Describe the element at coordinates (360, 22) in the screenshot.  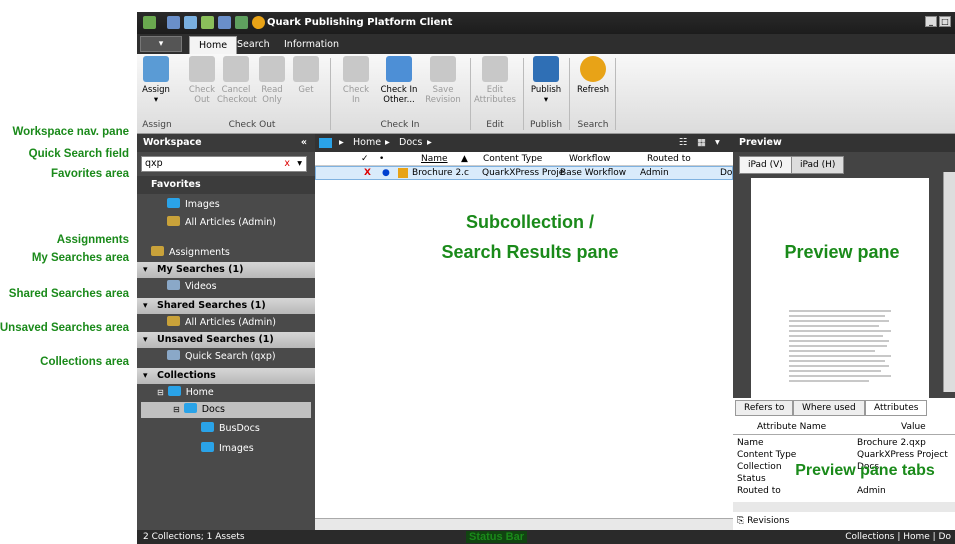
I see `window-title: Quark Publishing Platform Client` at that location.